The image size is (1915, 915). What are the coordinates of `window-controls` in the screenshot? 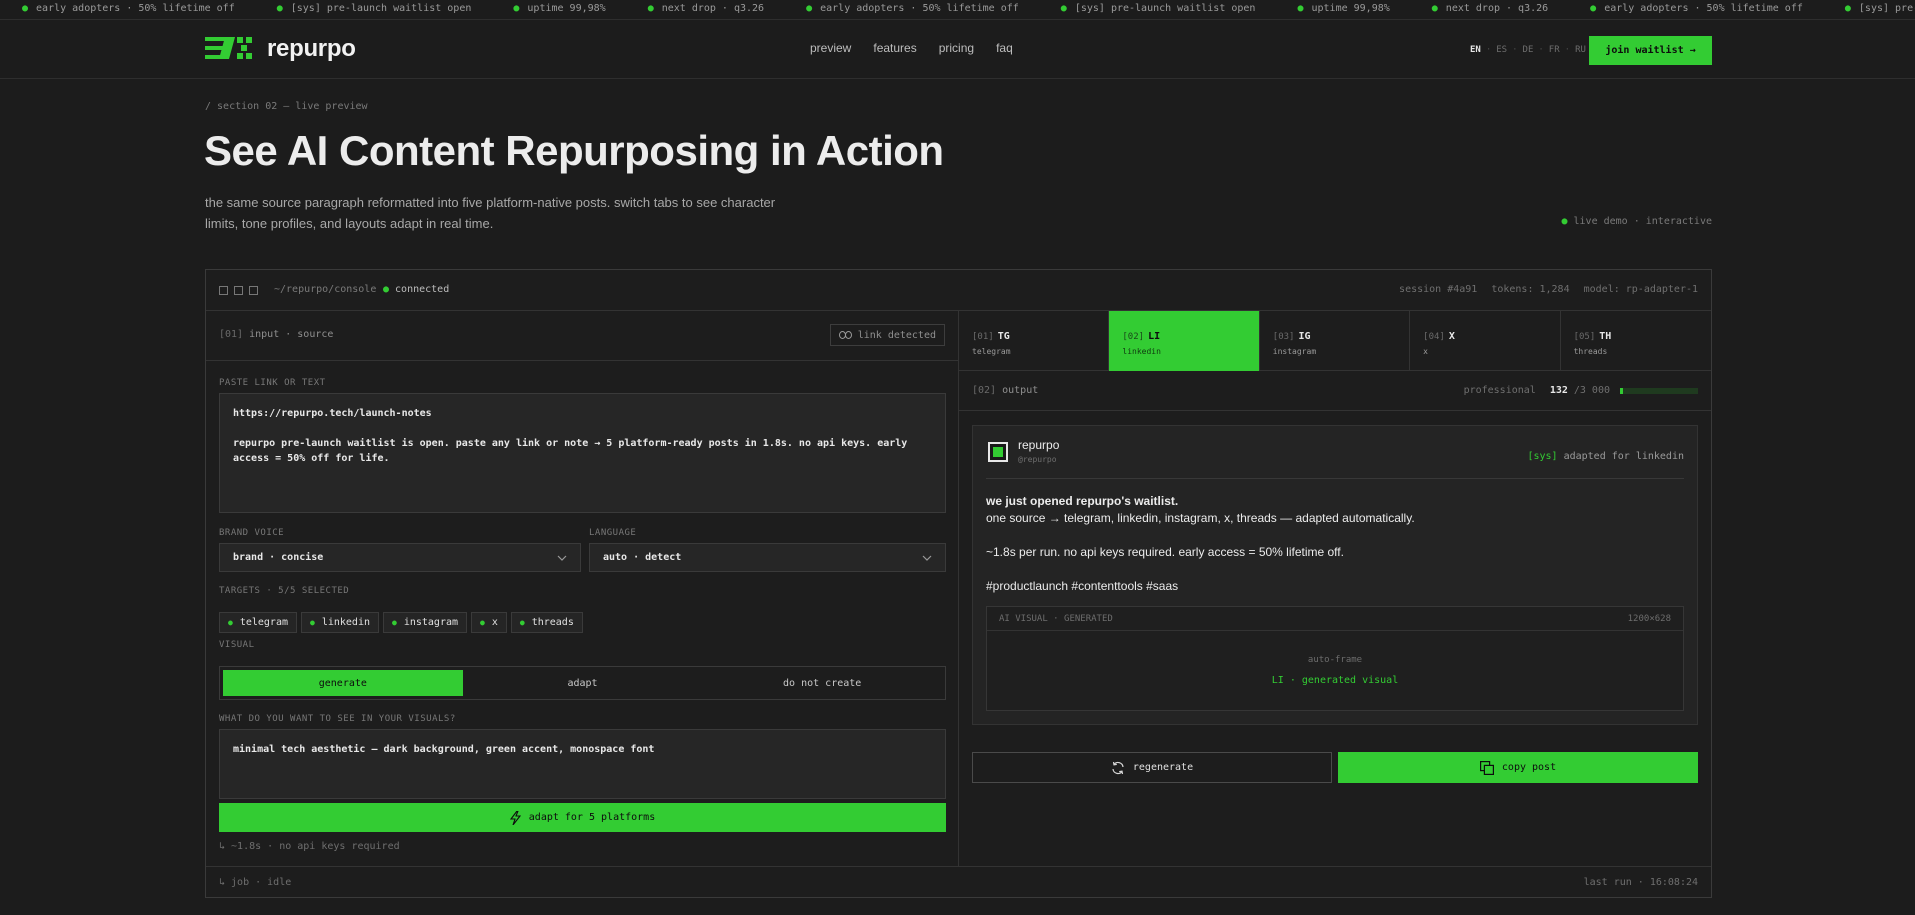 It's located at (238, 290).